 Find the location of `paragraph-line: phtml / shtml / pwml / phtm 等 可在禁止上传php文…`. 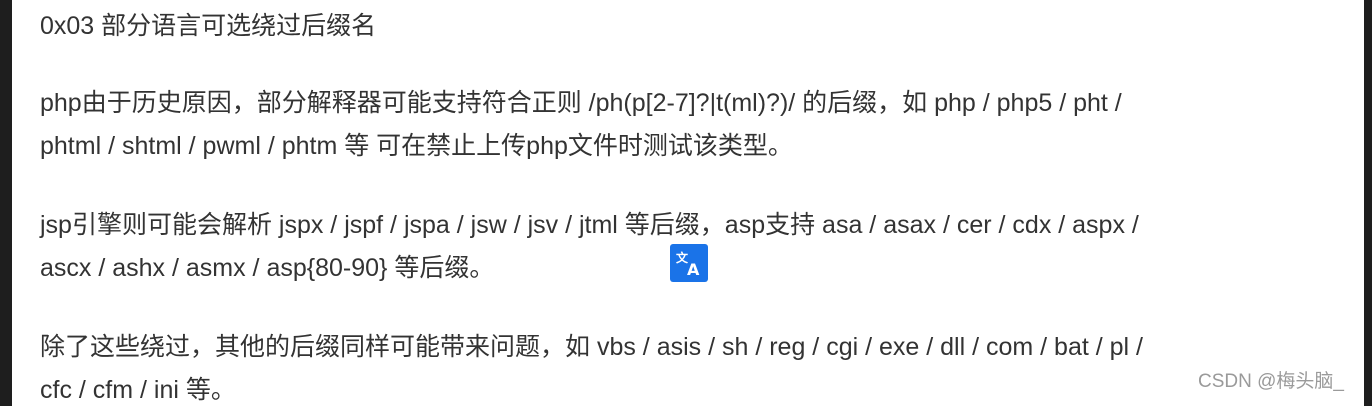

paragraph-line: phtml / shtml / pwml / phtm 等 可在禁止上传php文… is located at coordinates (416, 146).